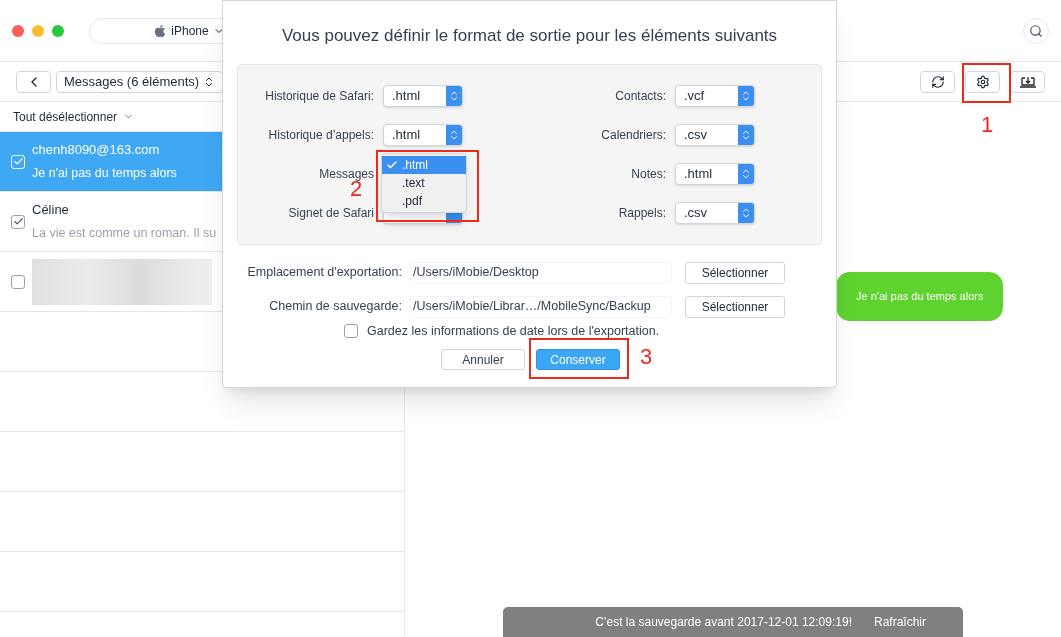 The width and height of the screenshot is (1061, 637). What do you see at coordinates (160, 30) in the screenshot?
I see `apple-icon` at bounding box center [160, 30].